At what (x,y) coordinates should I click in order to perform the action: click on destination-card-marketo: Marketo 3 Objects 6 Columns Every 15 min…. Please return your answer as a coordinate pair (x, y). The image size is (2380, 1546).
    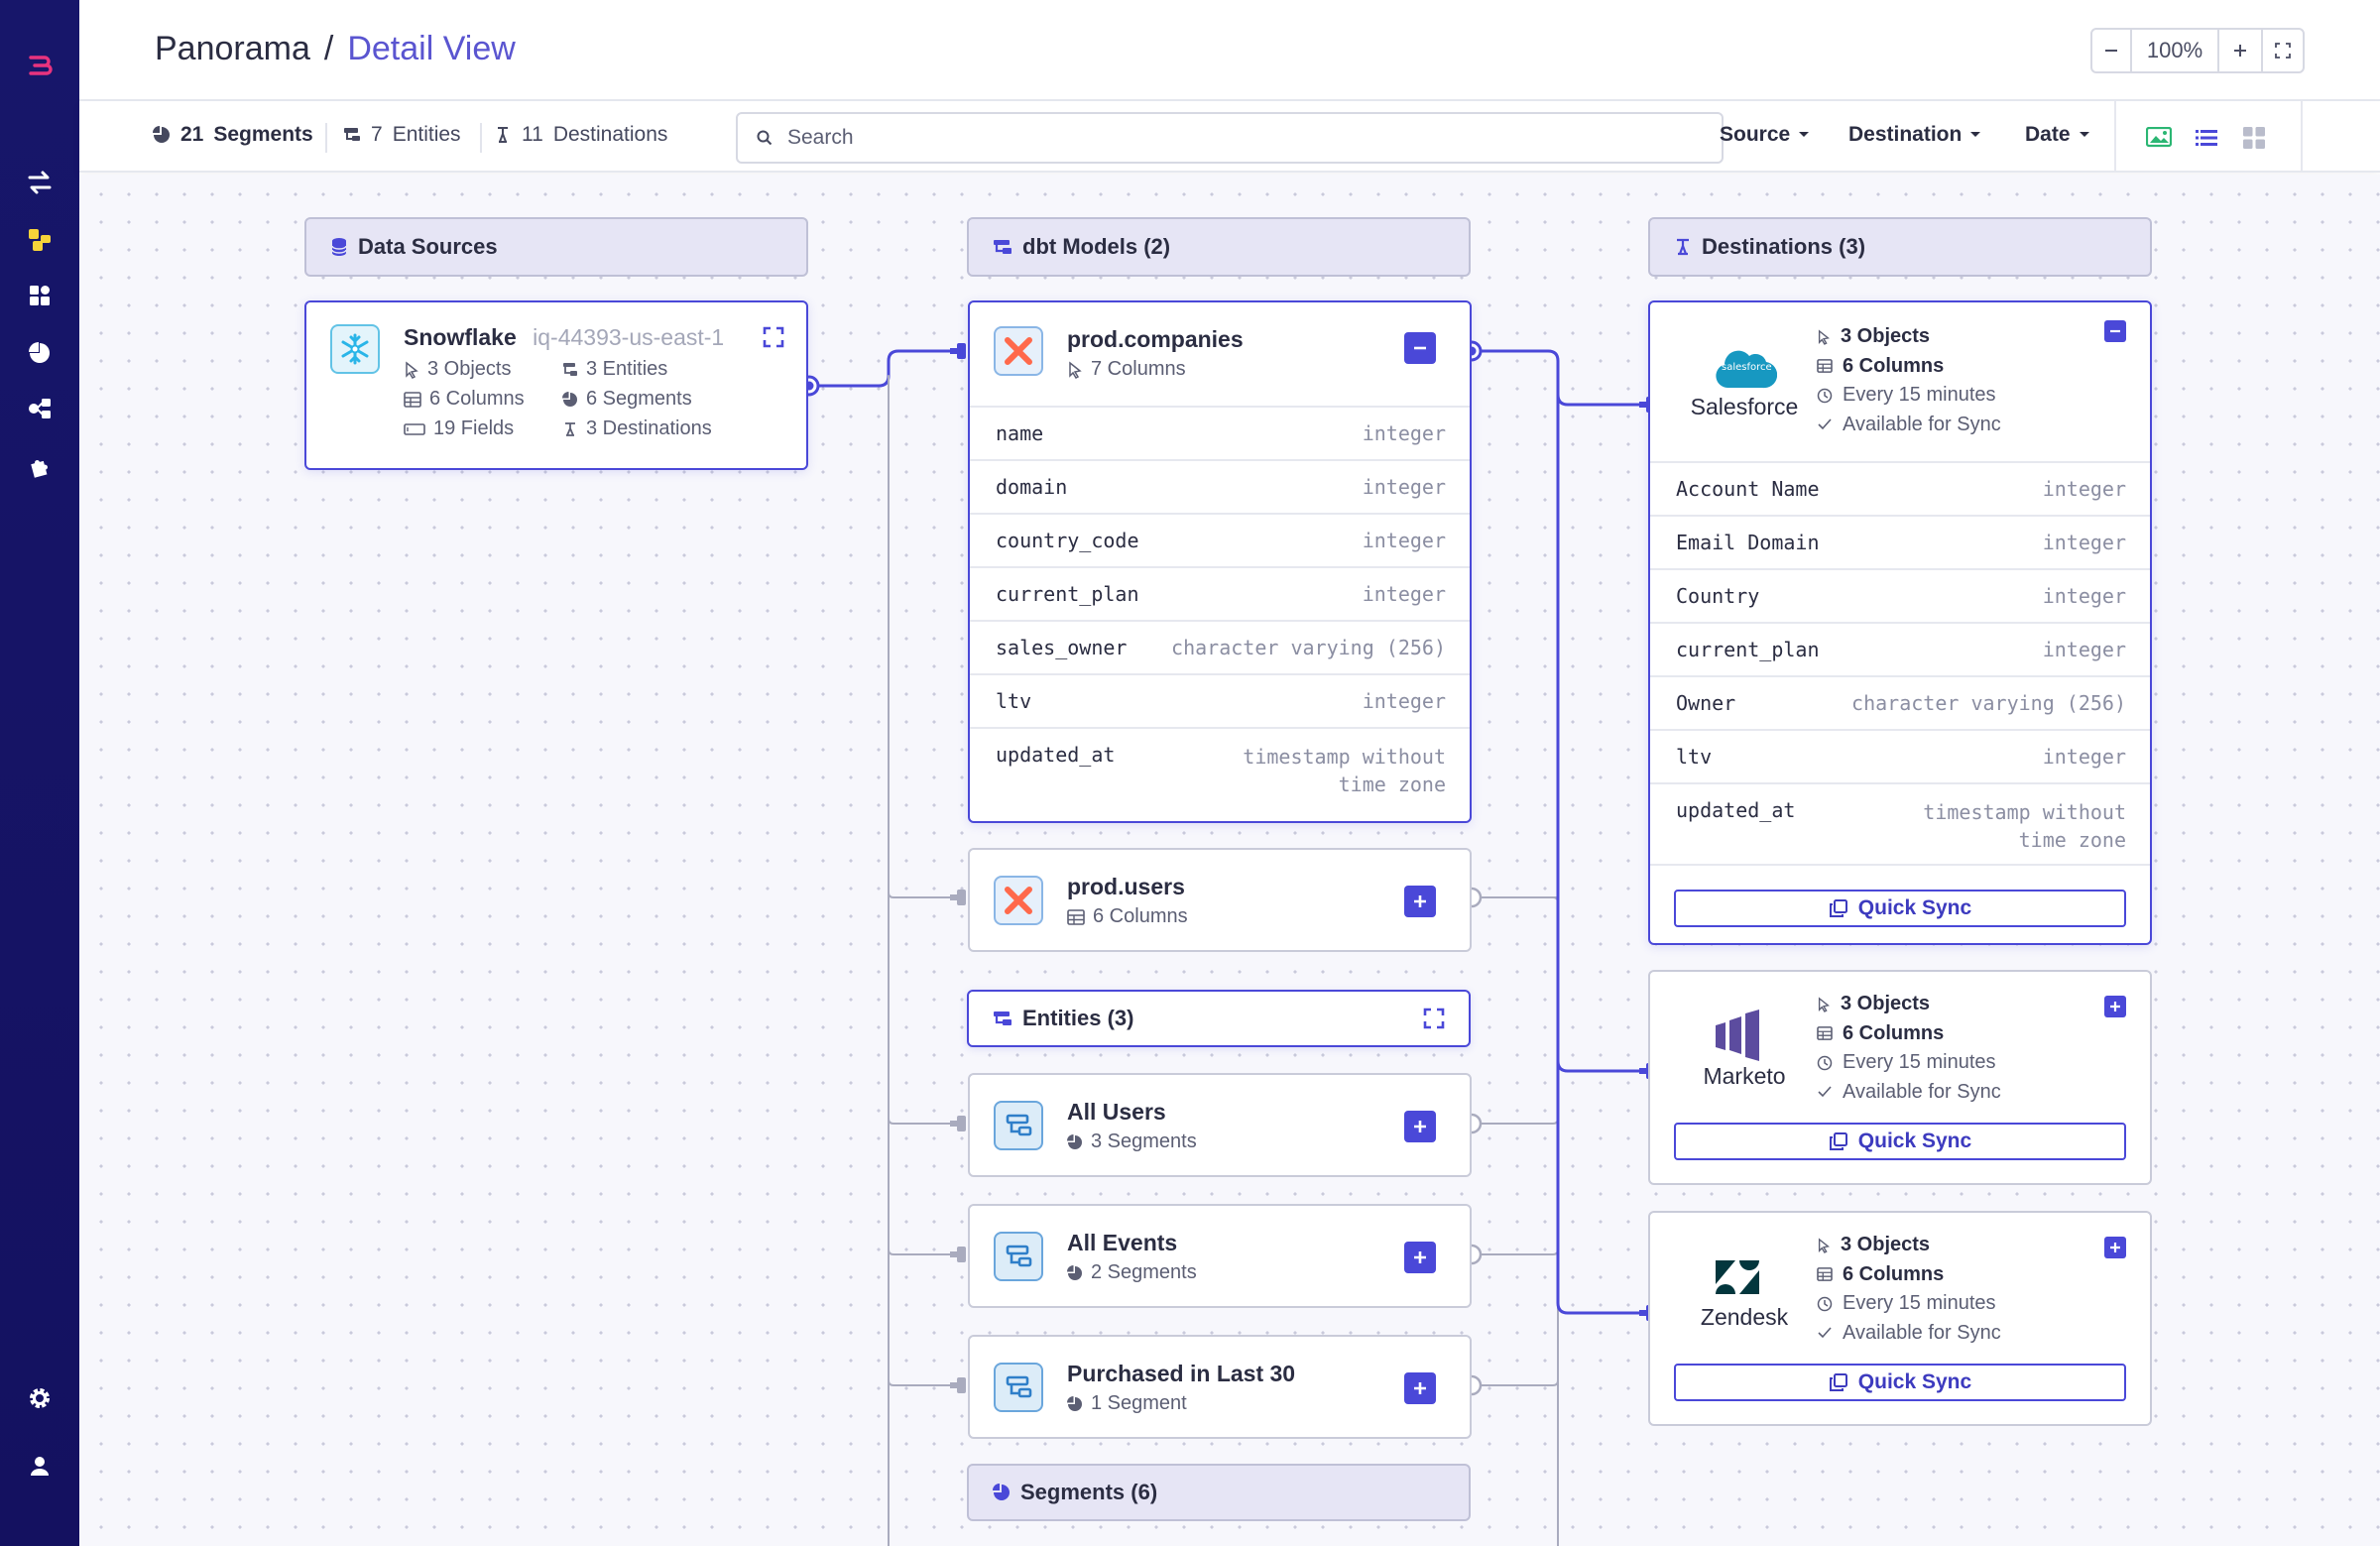
    Looking at the image, I should click on (1900, 1077).